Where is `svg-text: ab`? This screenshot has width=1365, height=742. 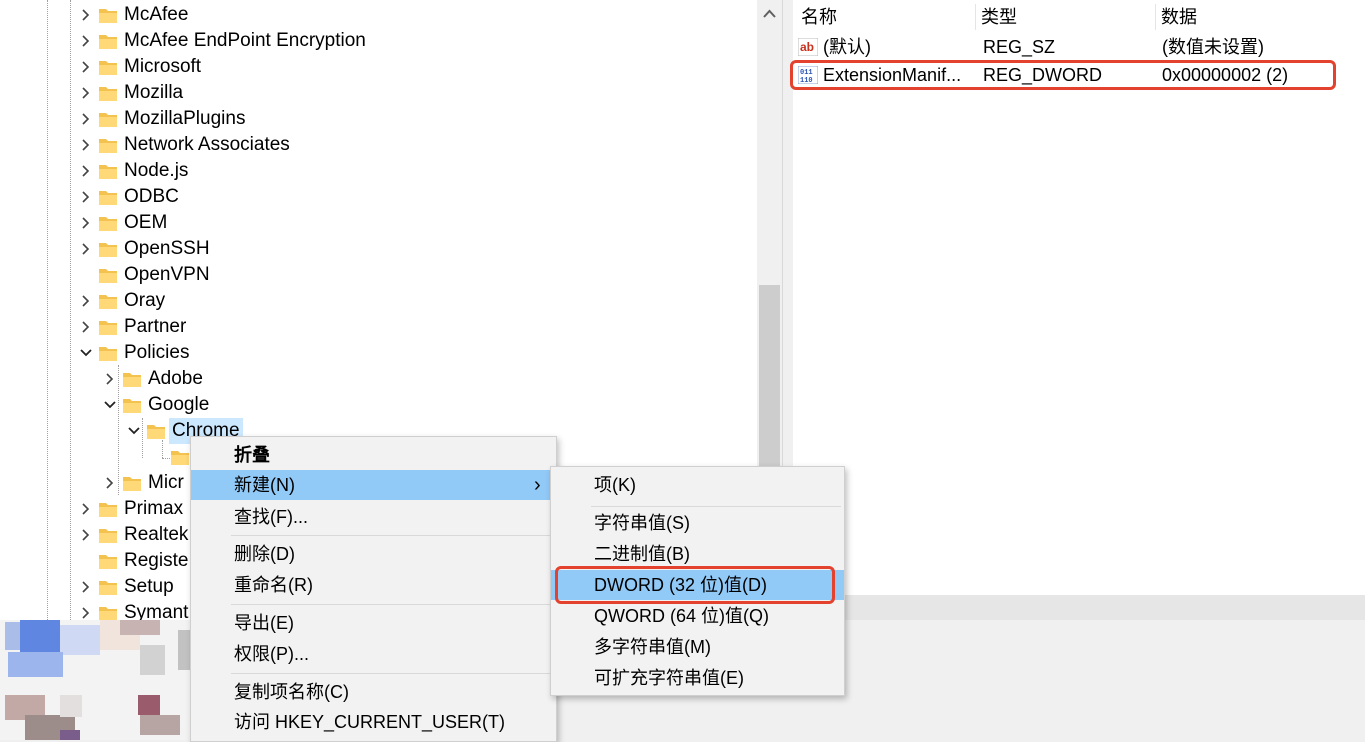 svg-text: ab is located at coordinates (807, 47).